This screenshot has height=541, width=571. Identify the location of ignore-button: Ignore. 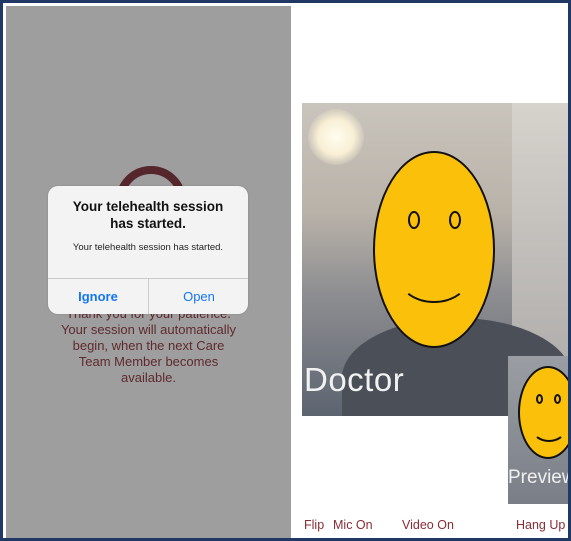
(98, 296).